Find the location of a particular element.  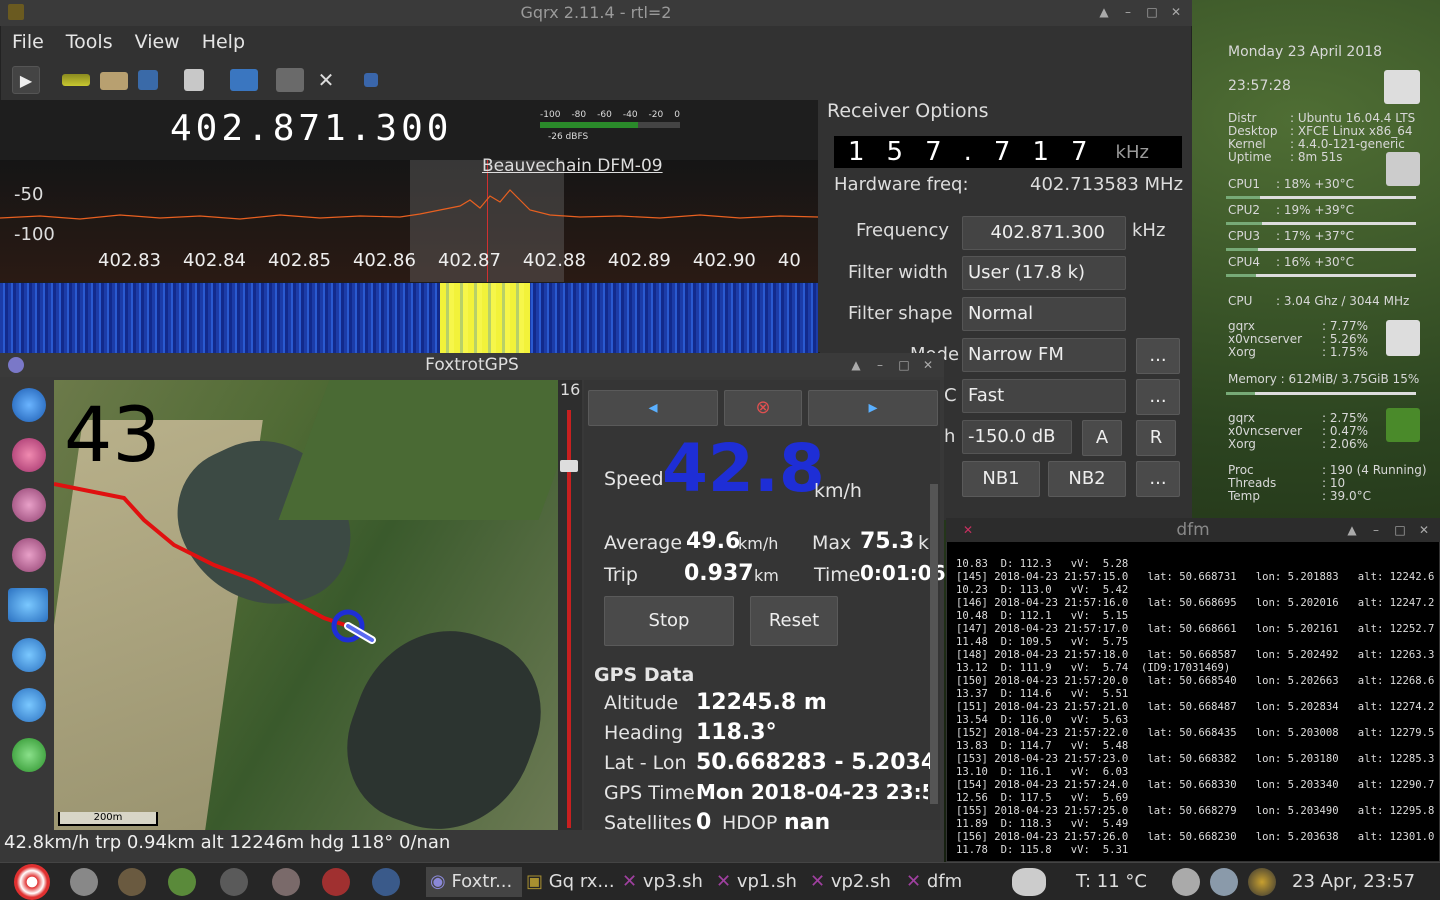

frequency-readout: 402.871.300 is located at coordinates (311, 128).